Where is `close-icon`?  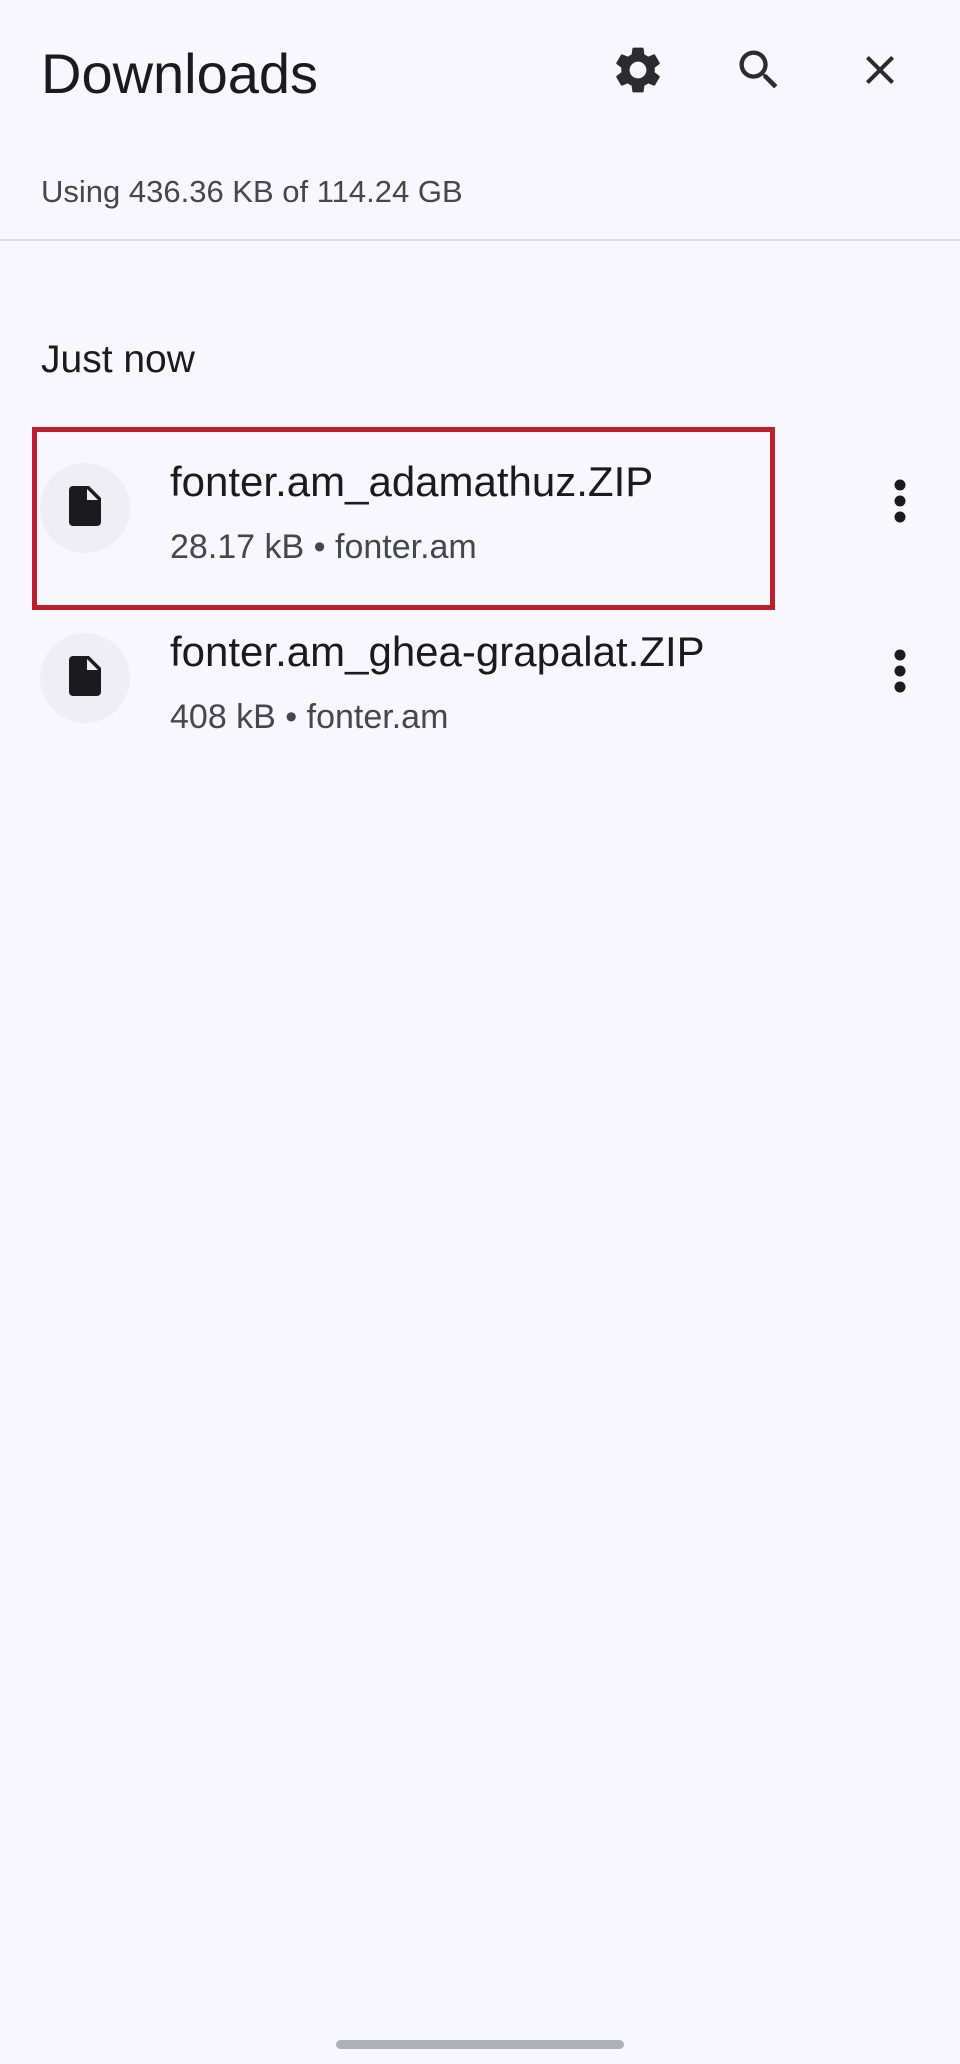 close-icon is located at coordinates (880, 70).